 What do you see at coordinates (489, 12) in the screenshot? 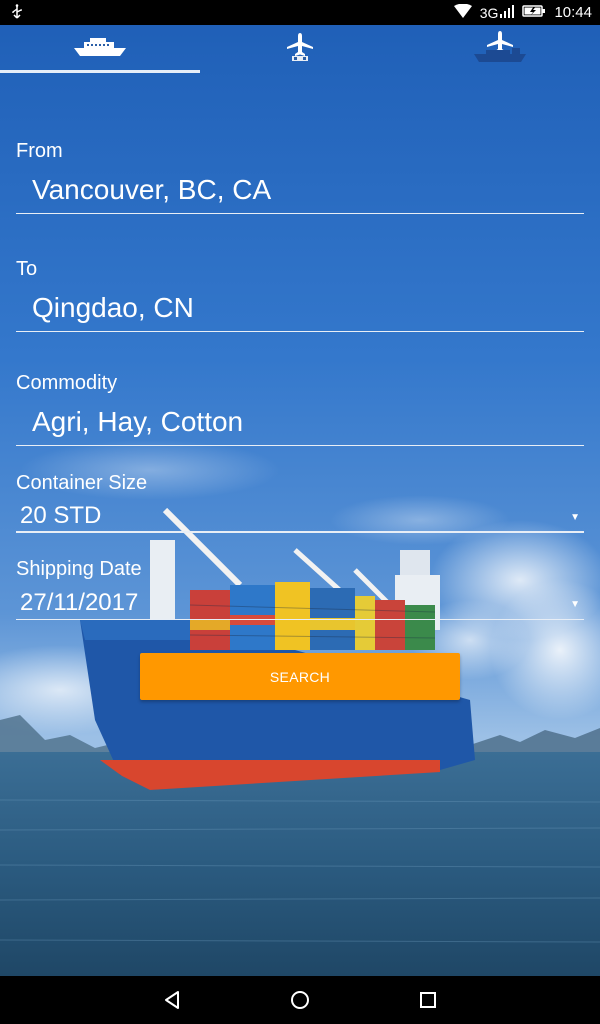
I see `network-type: 3G` at bounding box center [489, 12].